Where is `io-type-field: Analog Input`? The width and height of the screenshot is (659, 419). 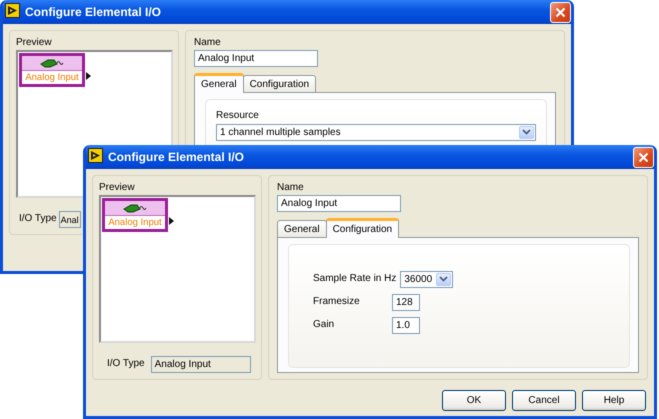 io-type-field: Analog Input is located at coordinates (200, 364).